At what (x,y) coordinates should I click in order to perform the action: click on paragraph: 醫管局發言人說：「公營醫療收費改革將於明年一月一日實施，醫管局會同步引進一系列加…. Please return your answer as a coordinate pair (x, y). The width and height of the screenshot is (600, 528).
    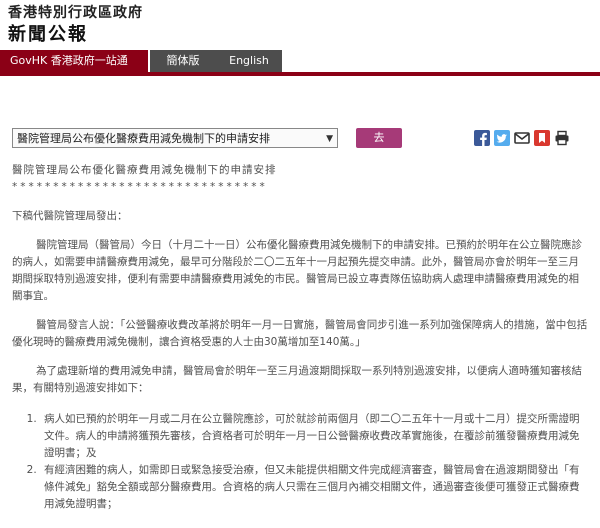
    Looking at the image, I should click on (300, 333).